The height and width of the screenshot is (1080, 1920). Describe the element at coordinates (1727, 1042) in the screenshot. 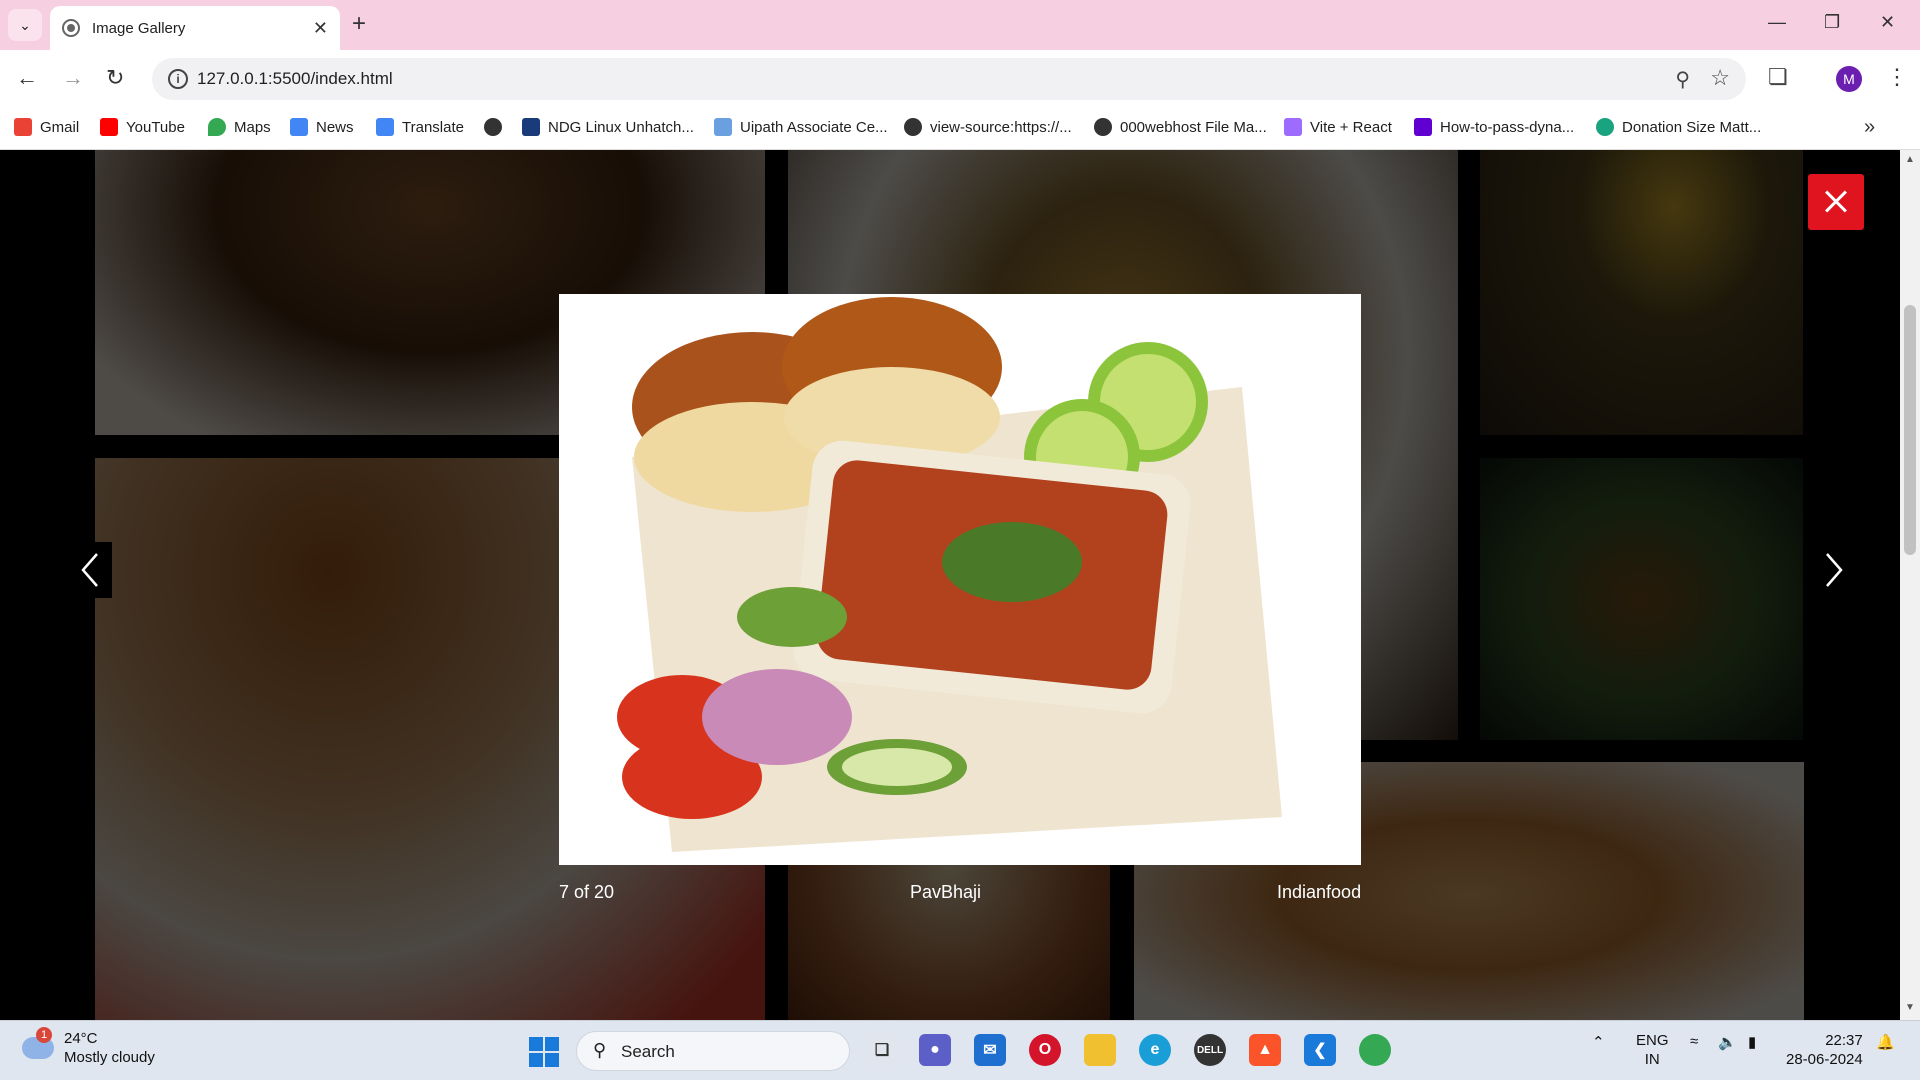

I see `volume-icon: 🔈` at that location.